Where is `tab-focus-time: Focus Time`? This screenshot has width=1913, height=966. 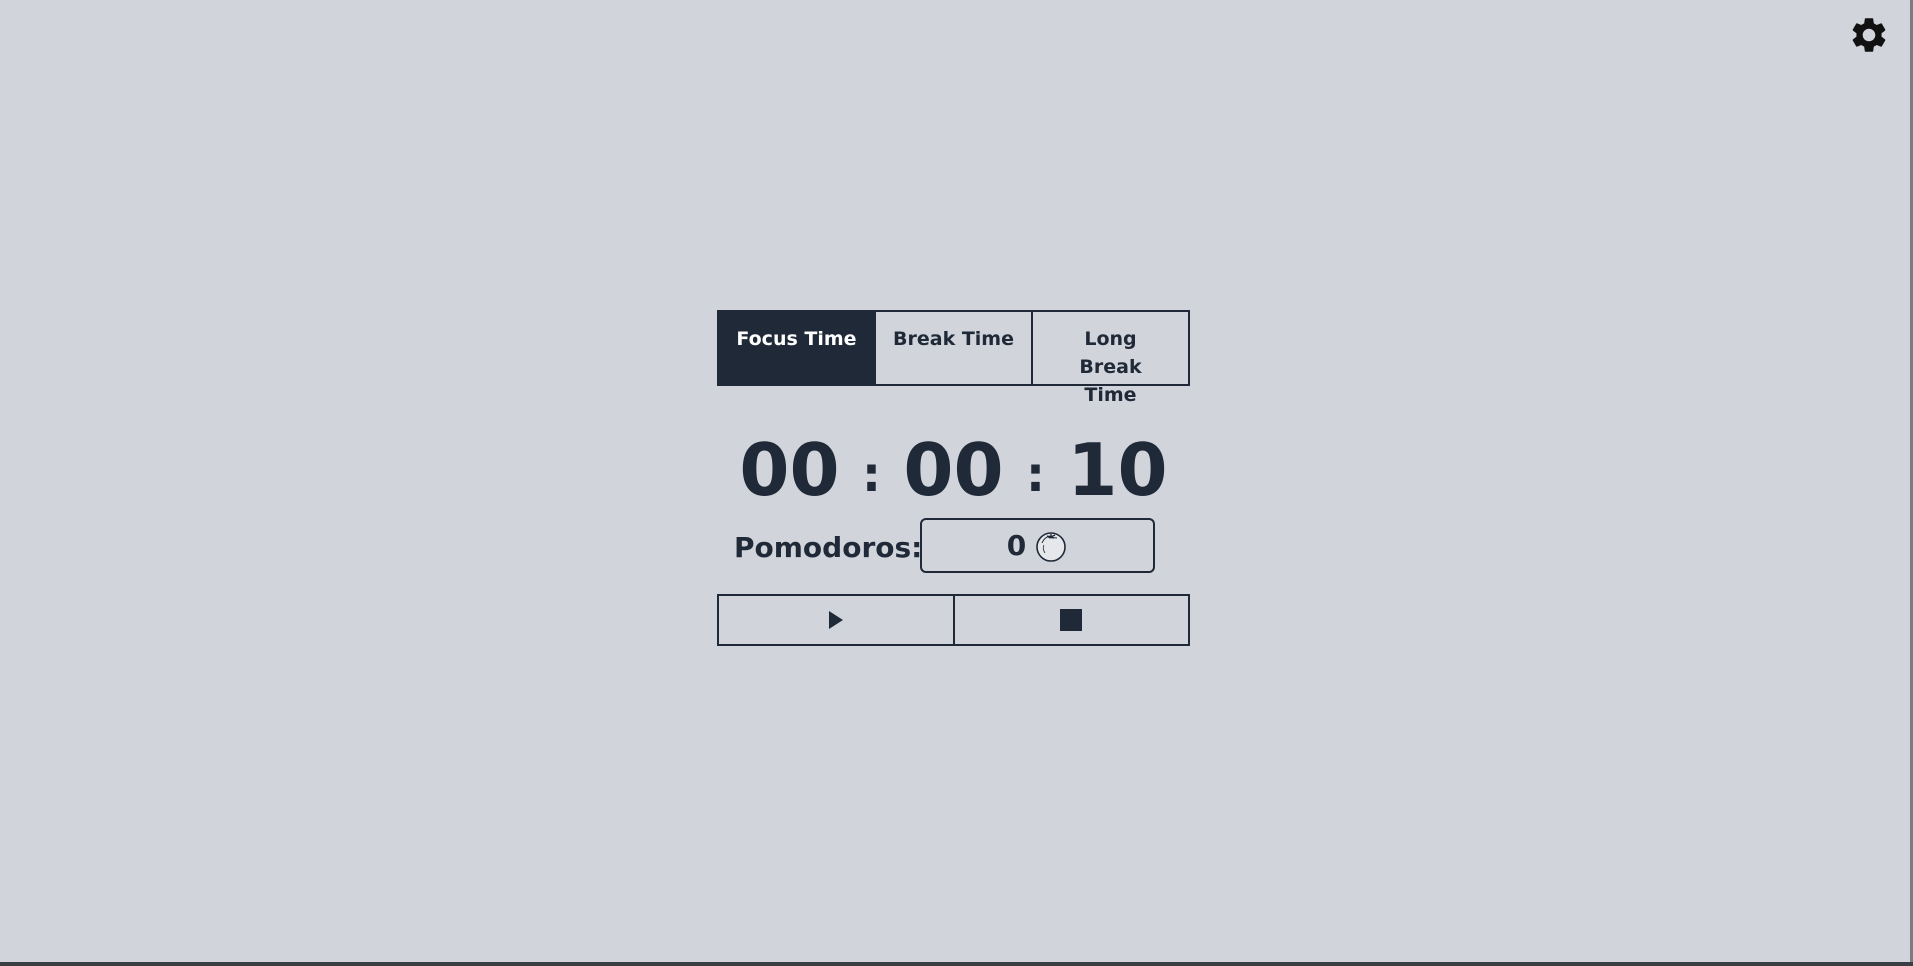
tab-focus-time: Focus Time is located at coordinates (796, 348).